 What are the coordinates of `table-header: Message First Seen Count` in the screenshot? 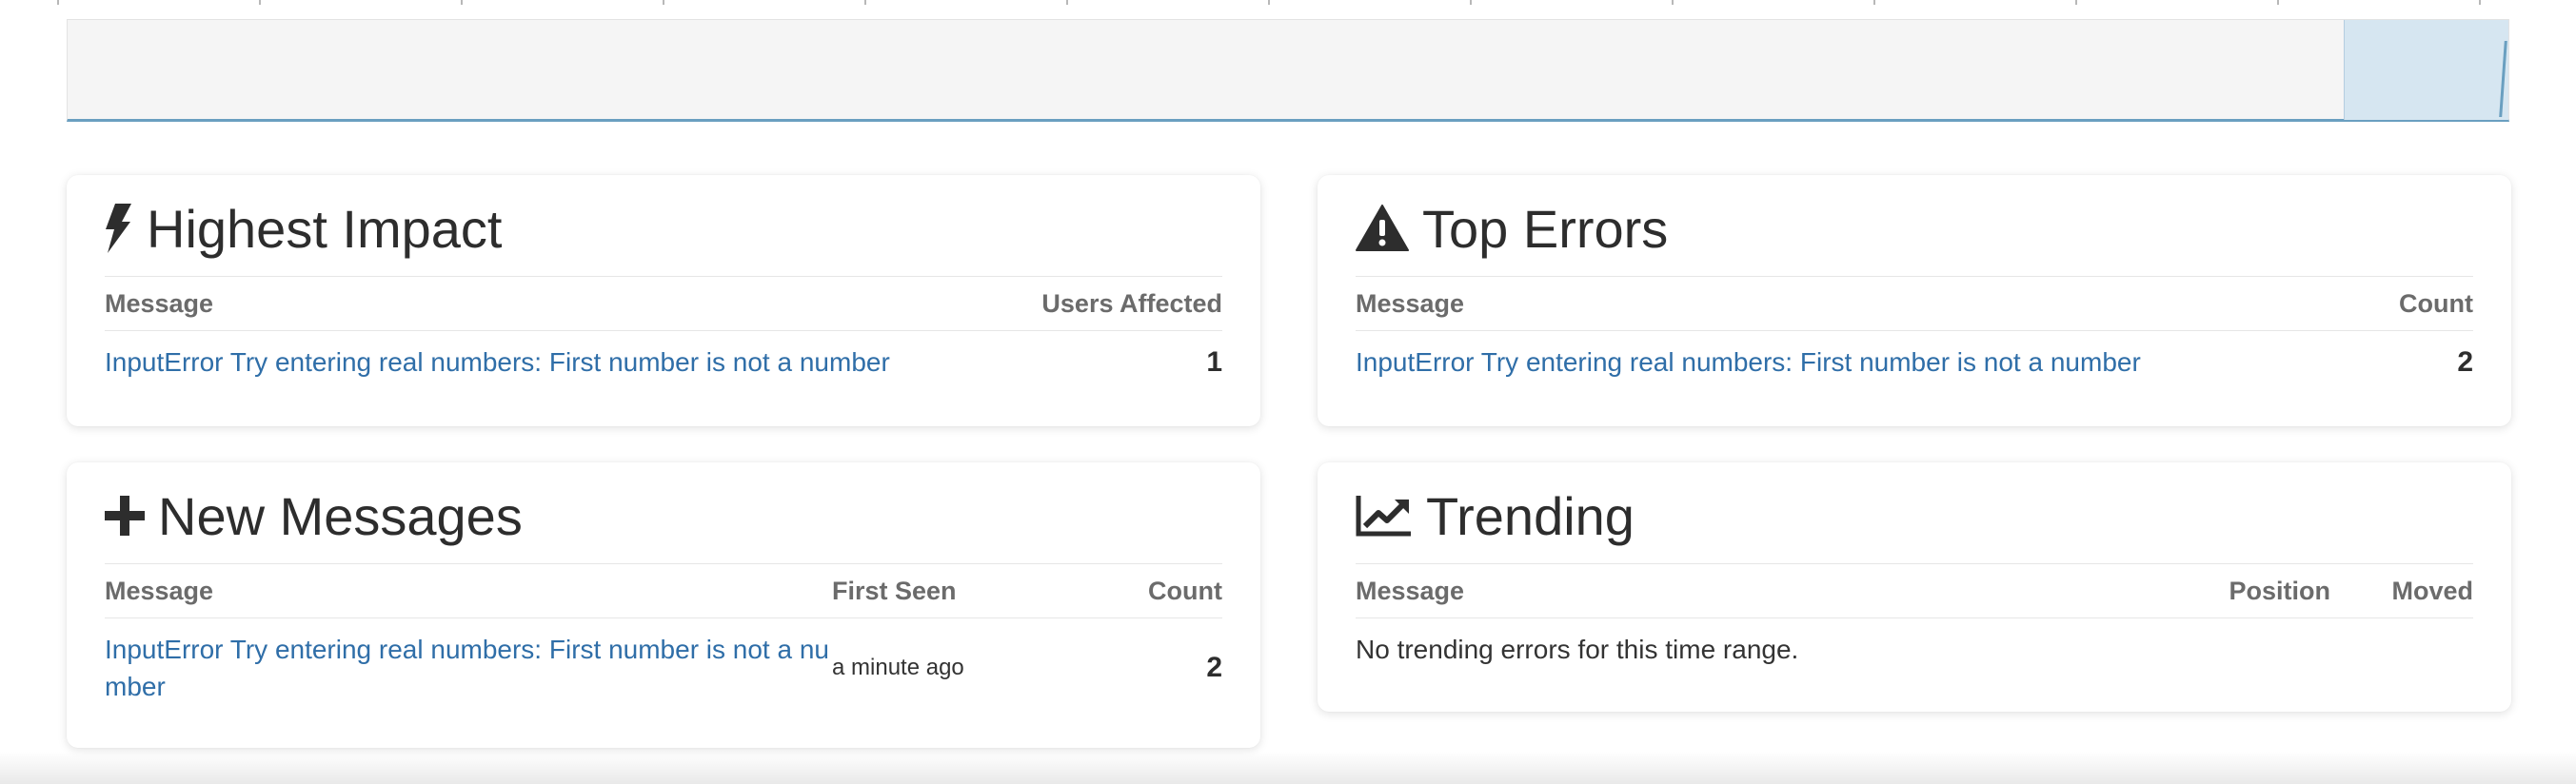 It's located at (663, 591).